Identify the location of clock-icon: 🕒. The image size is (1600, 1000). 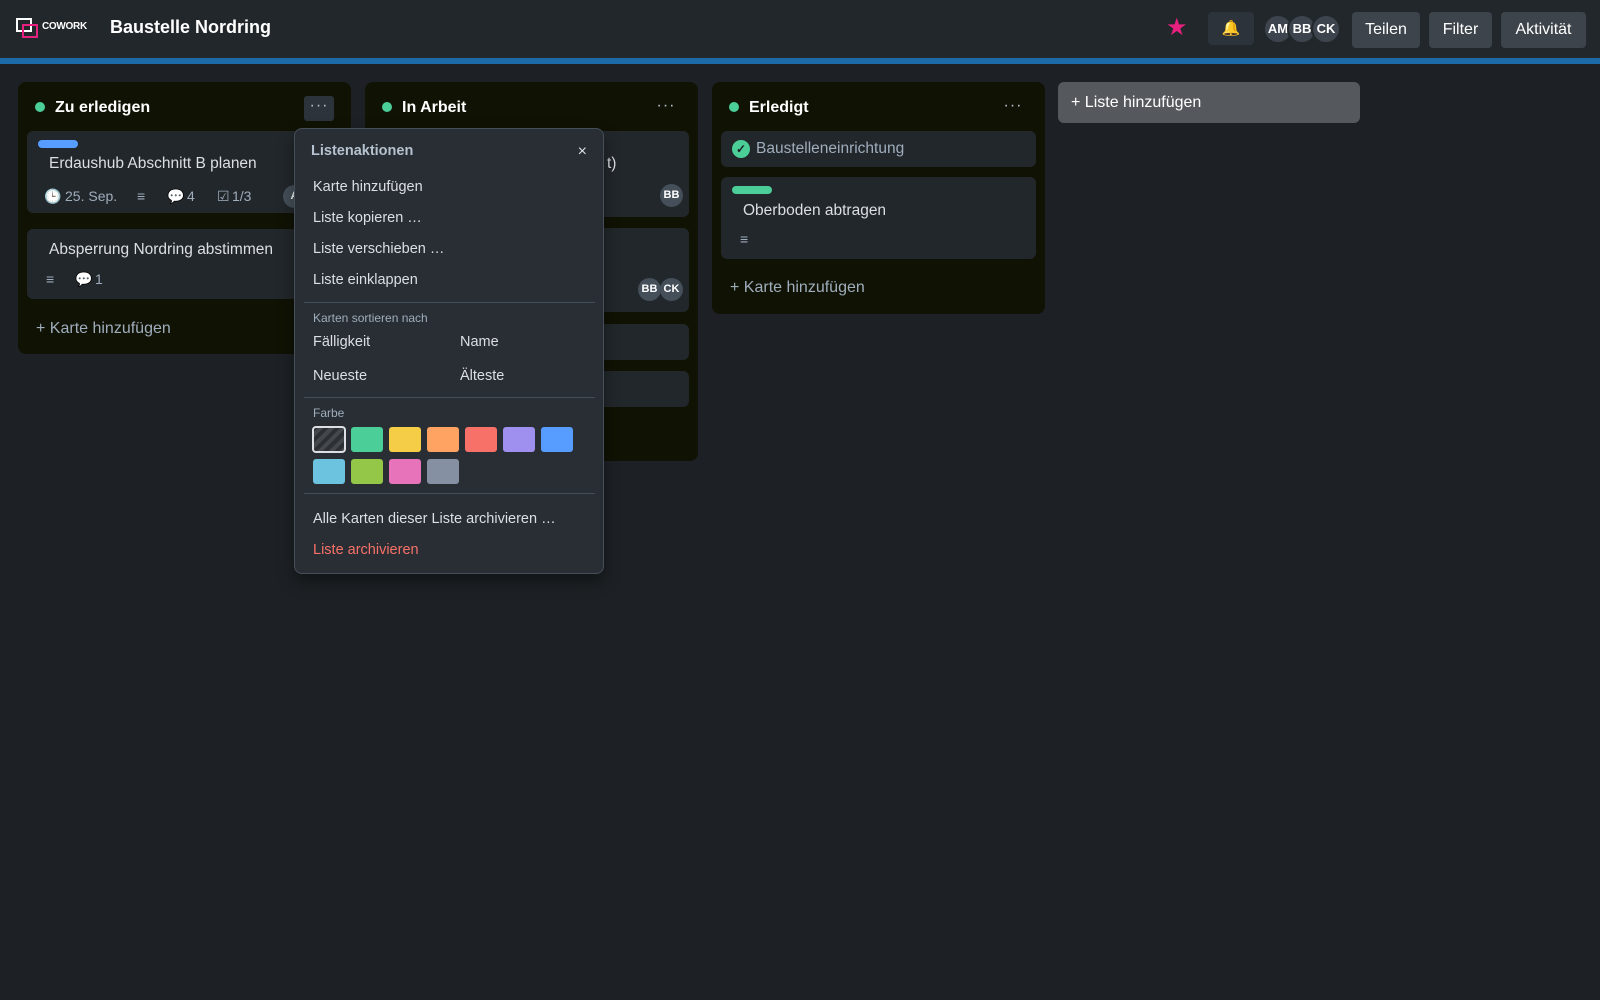
(53, 196).